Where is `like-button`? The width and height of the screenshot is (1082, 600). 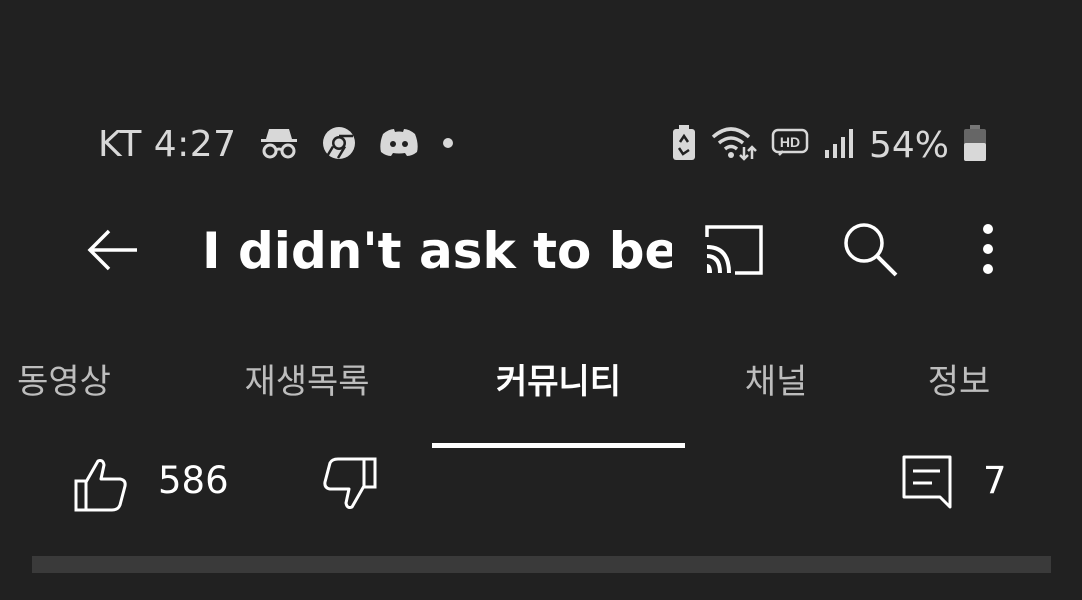
like-button is located at coordinates (101, 485).